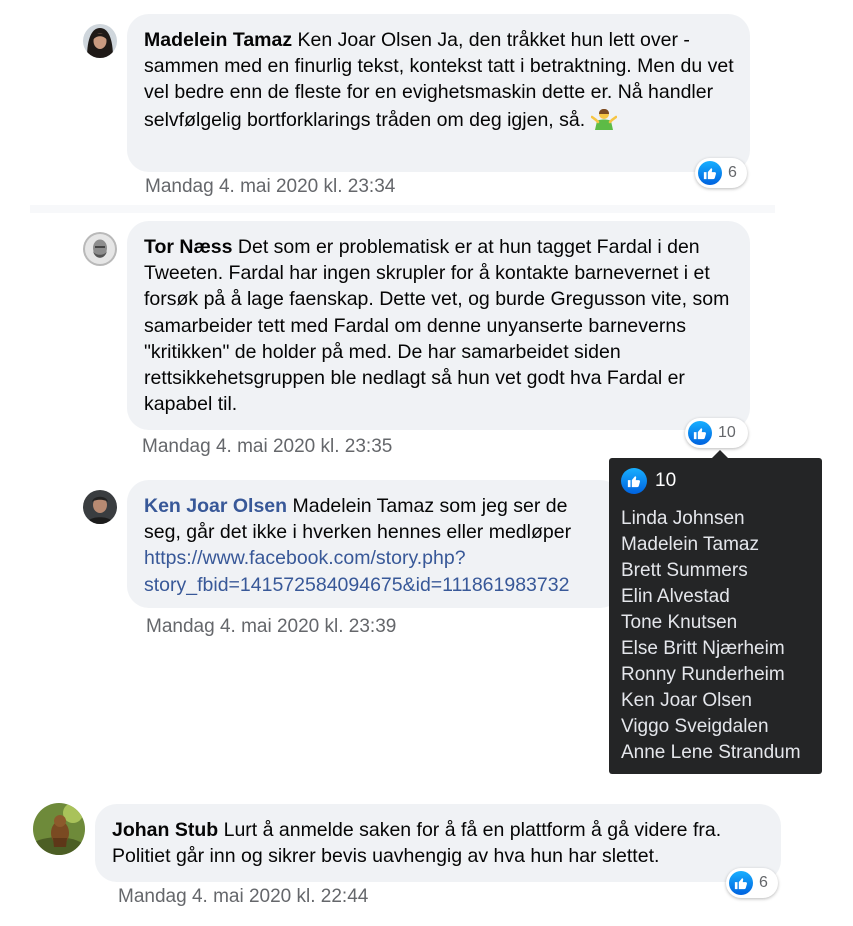 The image size is (853, 926). What do you see at coordinates (165, 830) in the screenshot?
I see `comment-author: Johan Stub` at bounding box center [165, 830].